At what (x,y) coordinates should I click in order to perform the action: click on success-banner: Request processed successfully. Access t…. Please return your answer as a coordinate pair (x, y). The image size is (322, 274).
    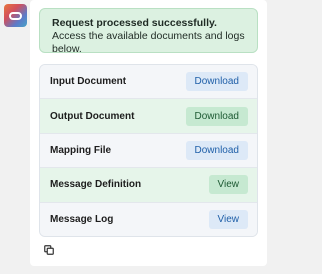
    Looking at the image, I should click on (148, 31).